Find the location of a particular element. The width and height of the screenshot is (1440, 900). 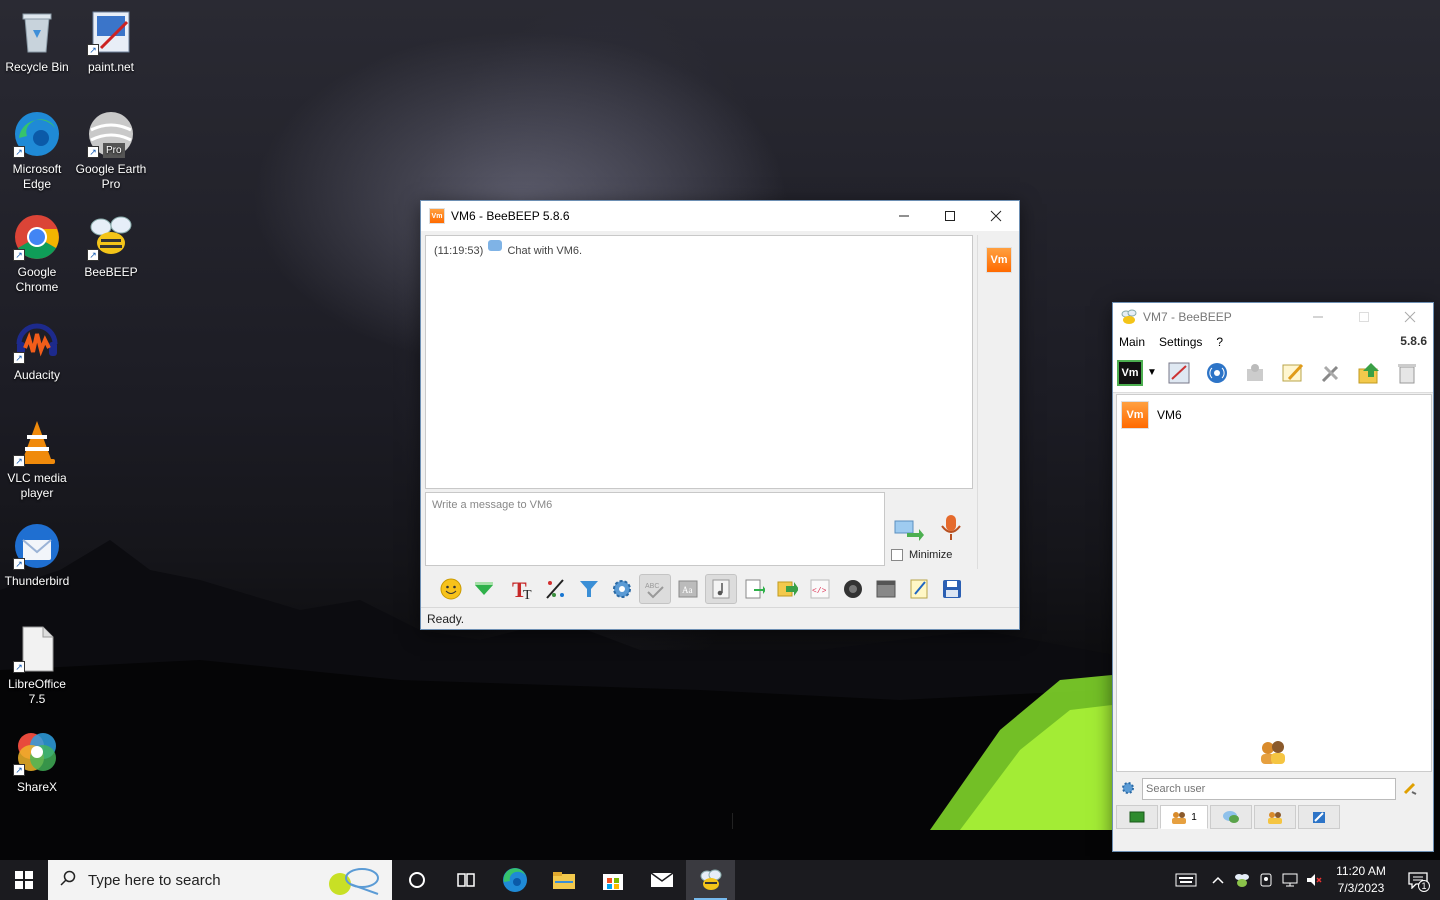

write-message-icon is located at coordinates (1293, 373).